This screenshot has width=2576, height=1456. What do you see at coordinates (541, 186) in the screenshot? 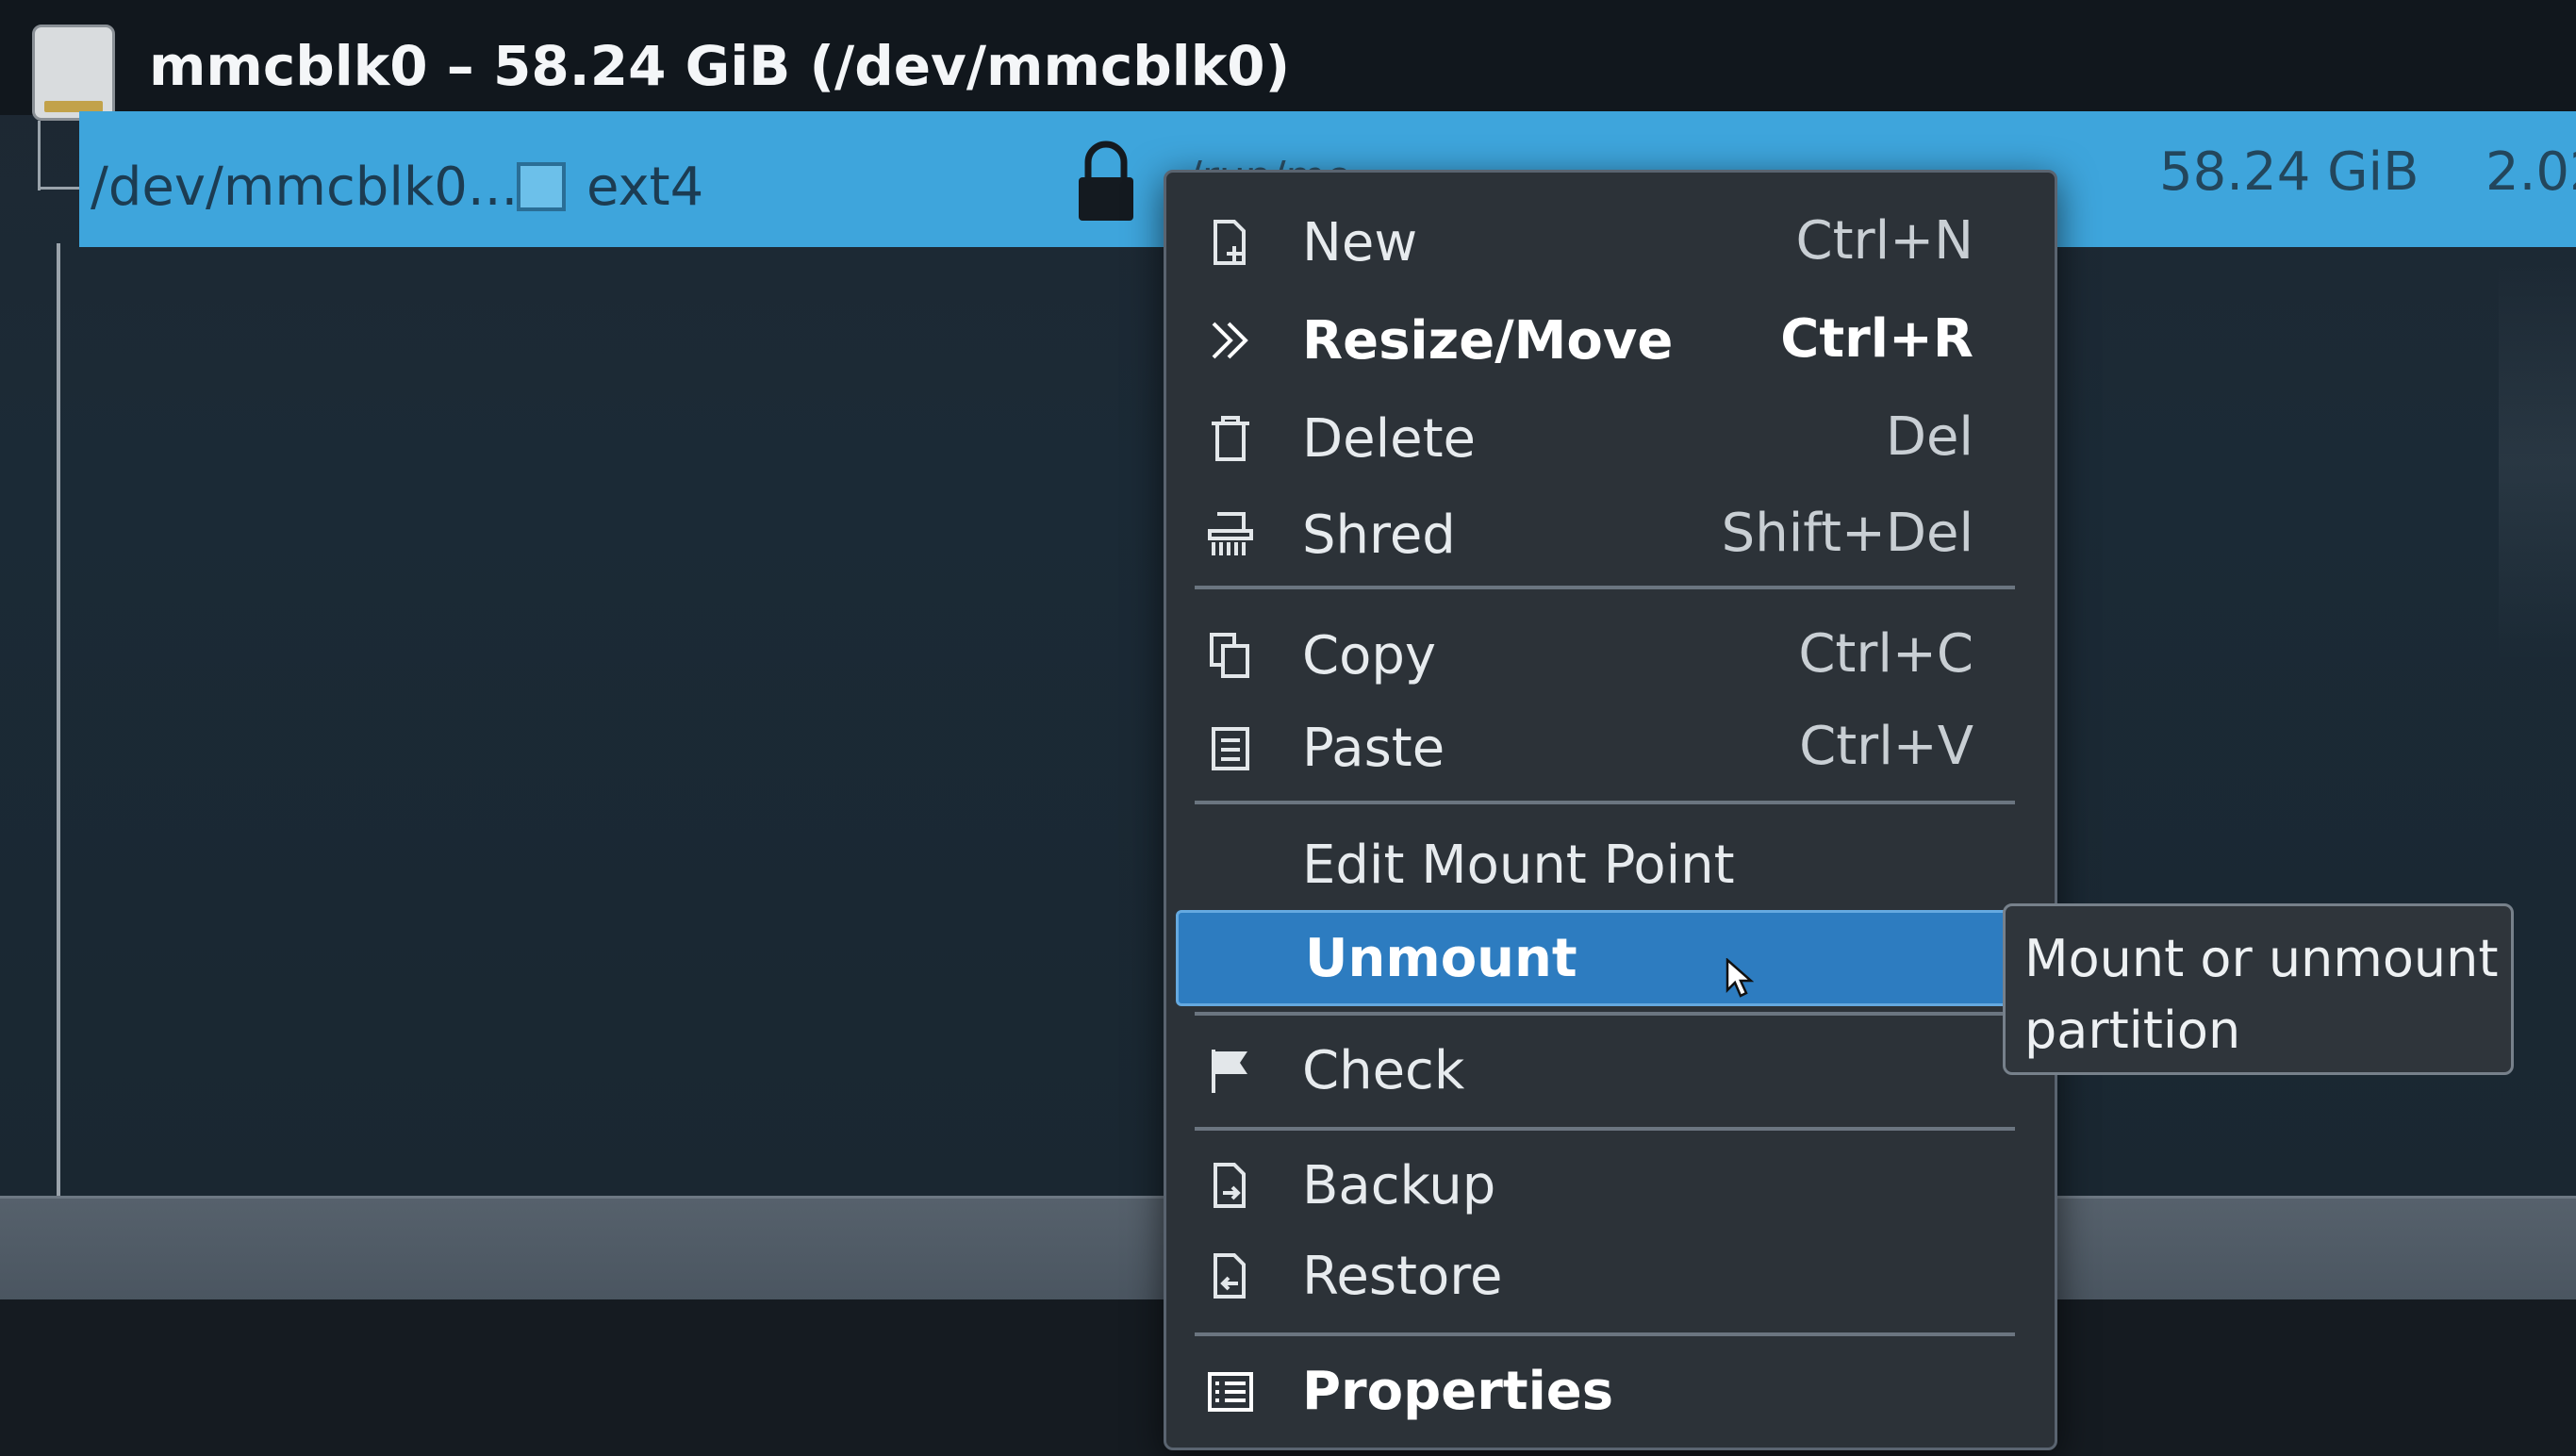
I see `filesystem-color-swatch` at bounding box center [541, 186].